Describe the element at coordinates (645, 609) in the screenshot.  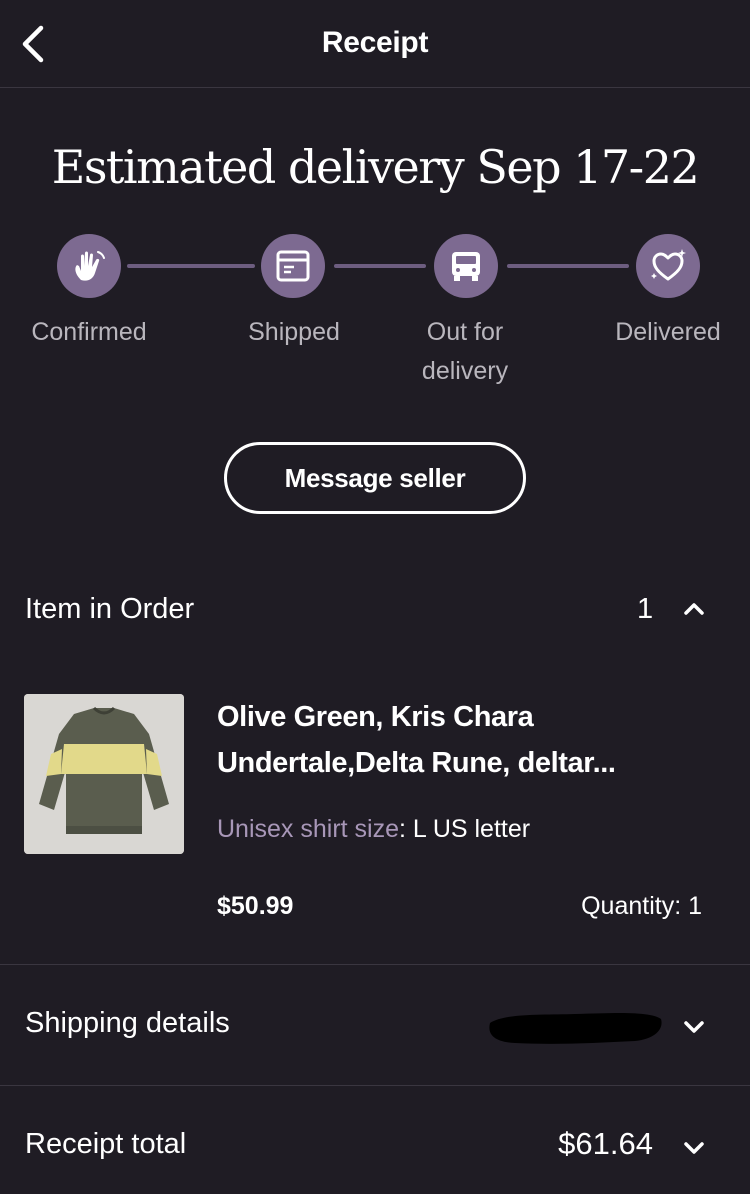
I see `item-count: 1` at that location.